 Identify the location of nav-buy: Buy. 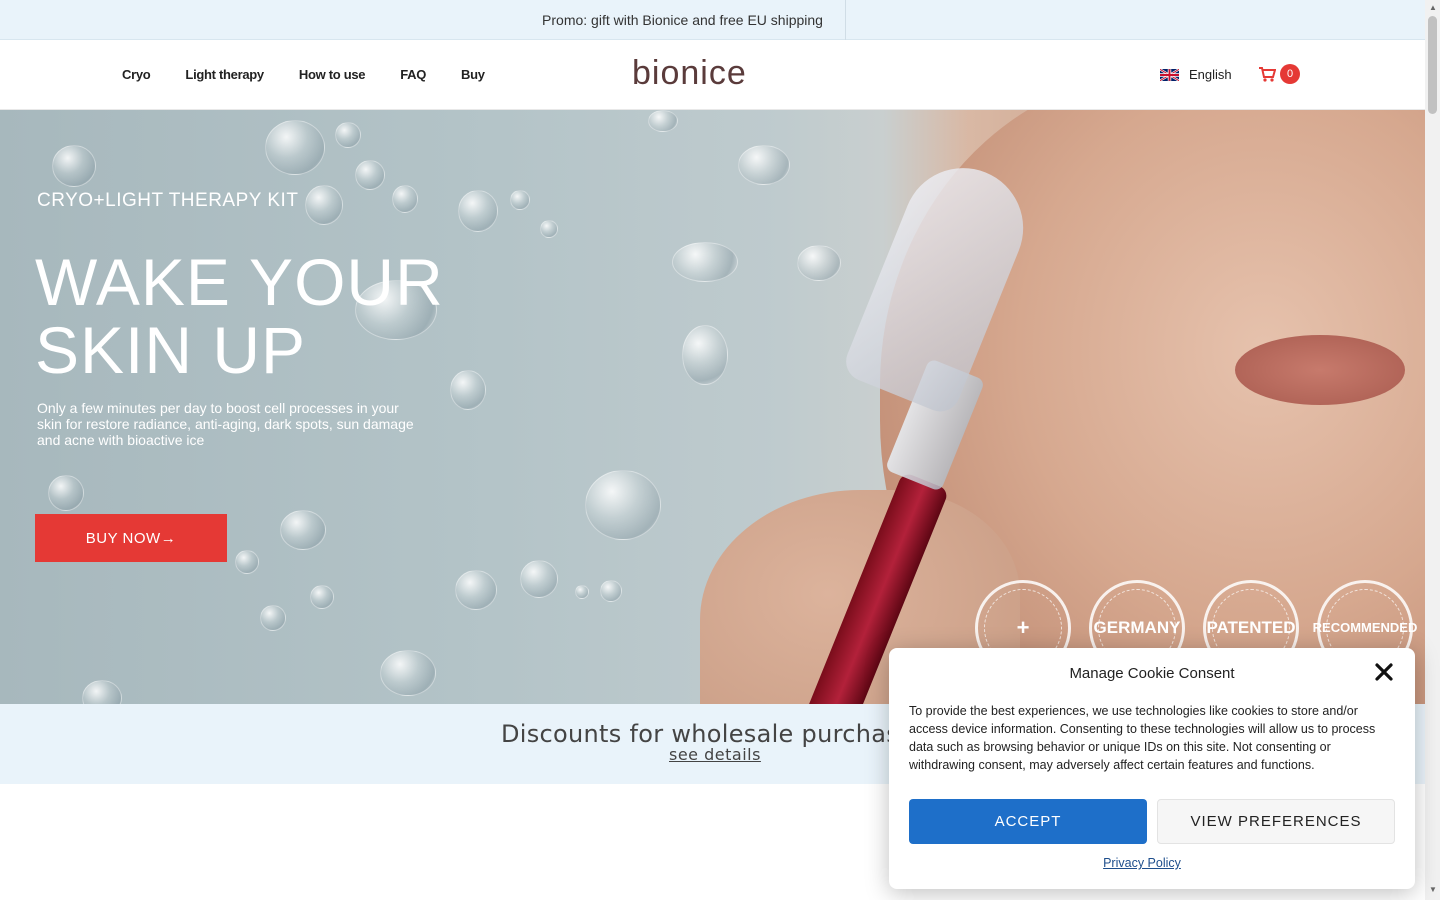
(473, 74).